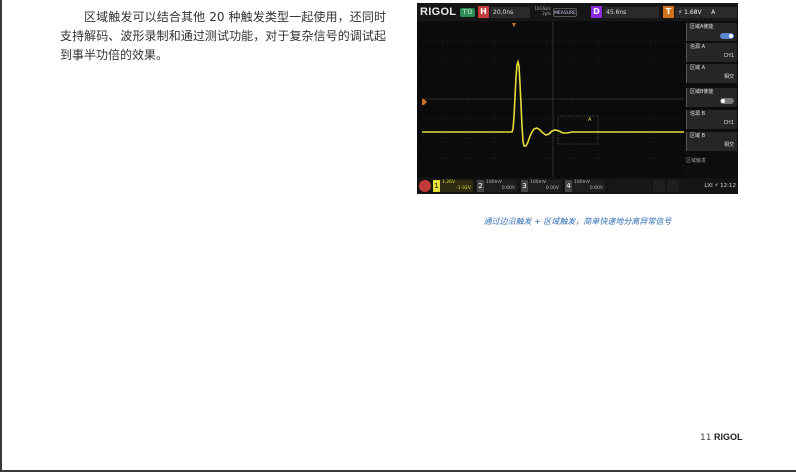  What do you see at coordinates (467, 12) in the screenshot?
I see `trigger-status-badge: T'D` at bounding box center [467, 12].